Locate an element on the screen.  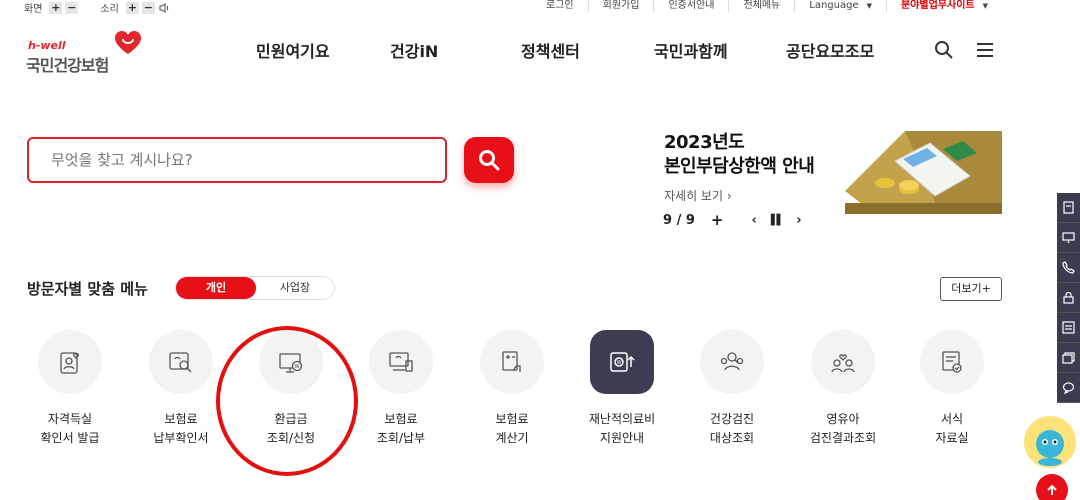
visitor-type-tabs: 개인 사업장 is located at coordinates (255, 288).